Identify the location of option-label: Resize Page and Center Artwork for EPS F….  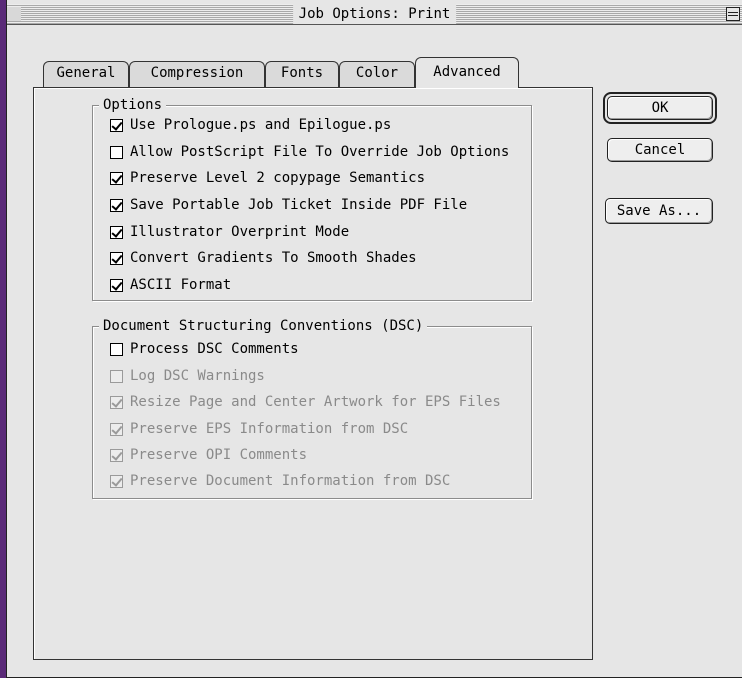
(315, 402).